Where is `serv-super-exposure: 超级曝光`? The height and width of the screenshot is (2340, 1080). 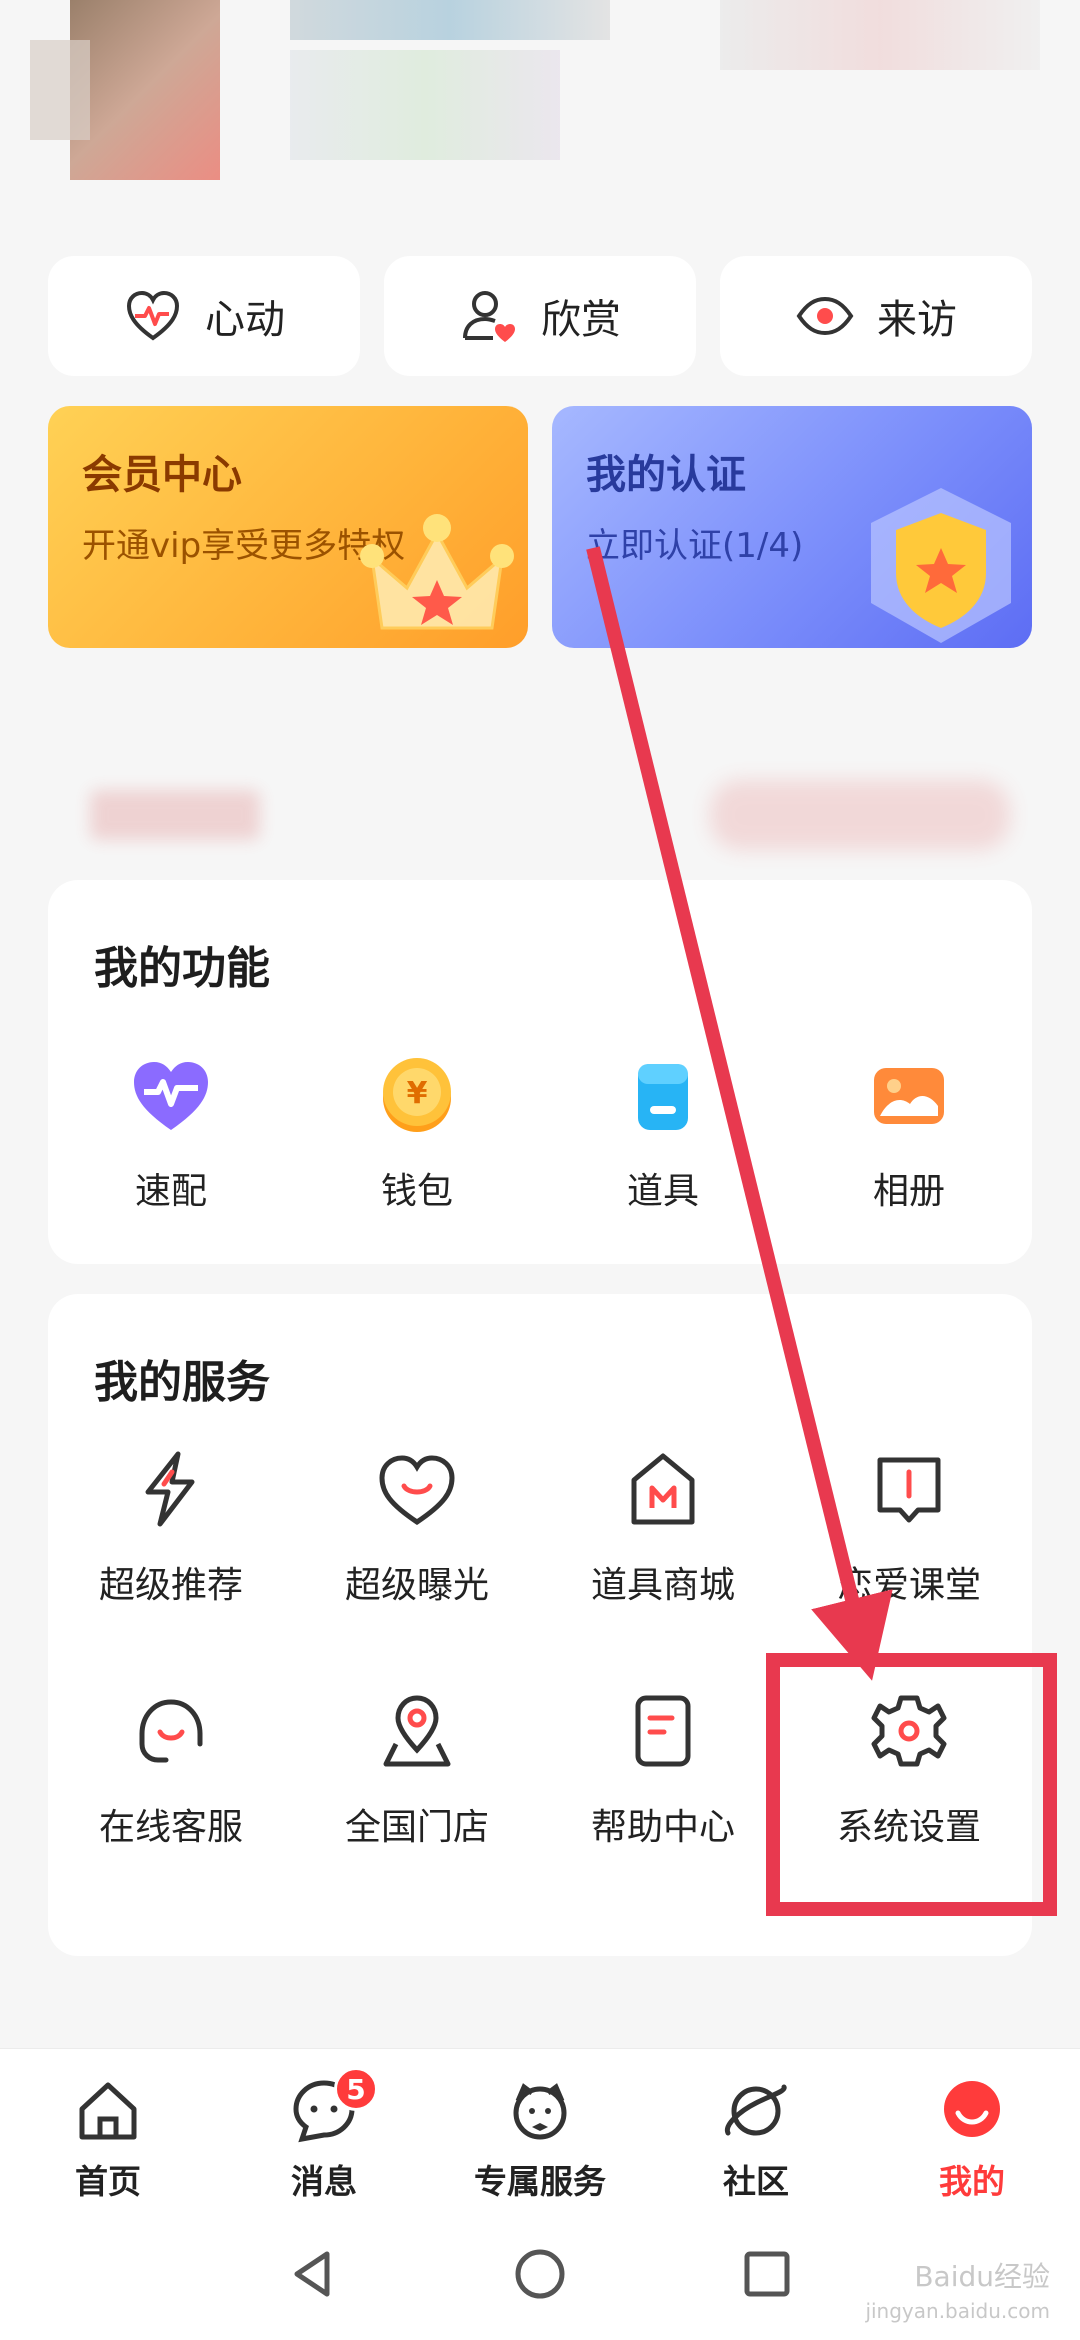 serv-super-exposure: 超级曝光 is located at coordinates (417, 1526).